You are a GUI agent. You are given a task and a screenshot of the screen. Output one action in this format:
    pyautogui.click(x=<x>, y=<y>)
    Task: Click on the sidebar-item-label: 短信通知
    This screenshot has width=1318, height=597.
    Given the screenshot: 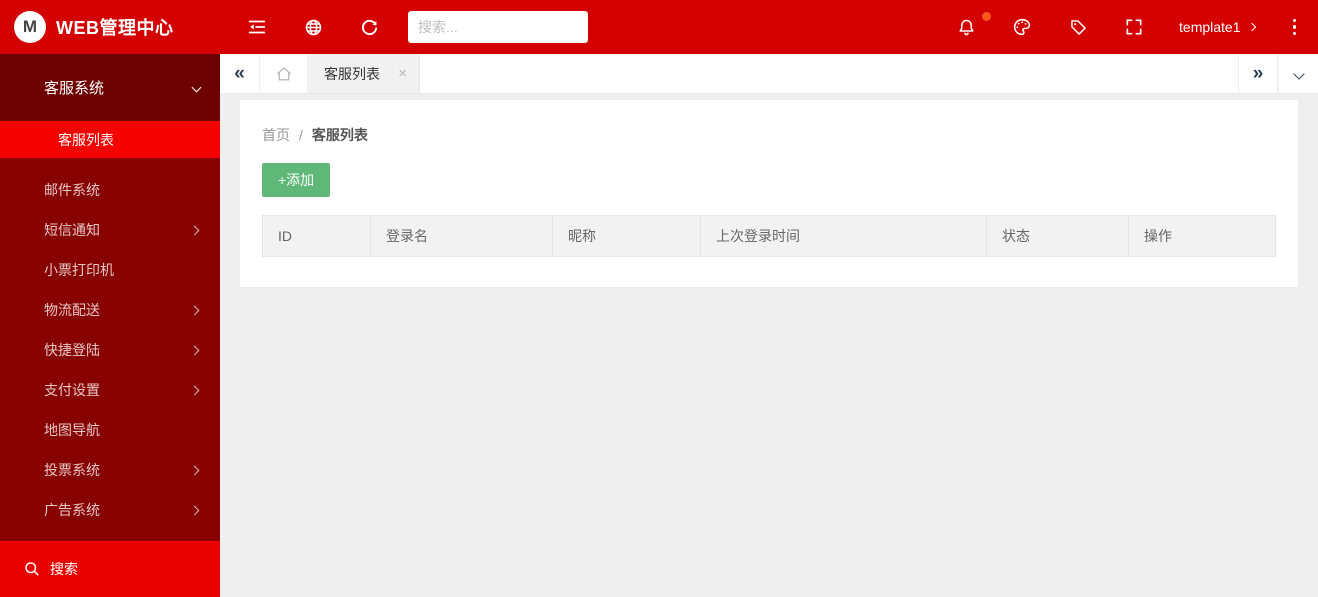 What is the action you would take?
    pyautogui.click(x=72, y=230)
    